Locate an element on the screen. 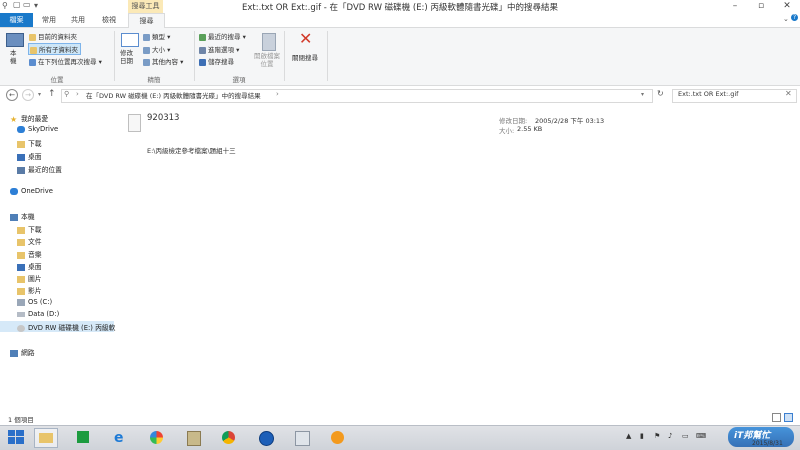 This screenshot has height=450, width=800. advanced-options-button: 進階選項 ▾ is located at coordinates (219, 49).